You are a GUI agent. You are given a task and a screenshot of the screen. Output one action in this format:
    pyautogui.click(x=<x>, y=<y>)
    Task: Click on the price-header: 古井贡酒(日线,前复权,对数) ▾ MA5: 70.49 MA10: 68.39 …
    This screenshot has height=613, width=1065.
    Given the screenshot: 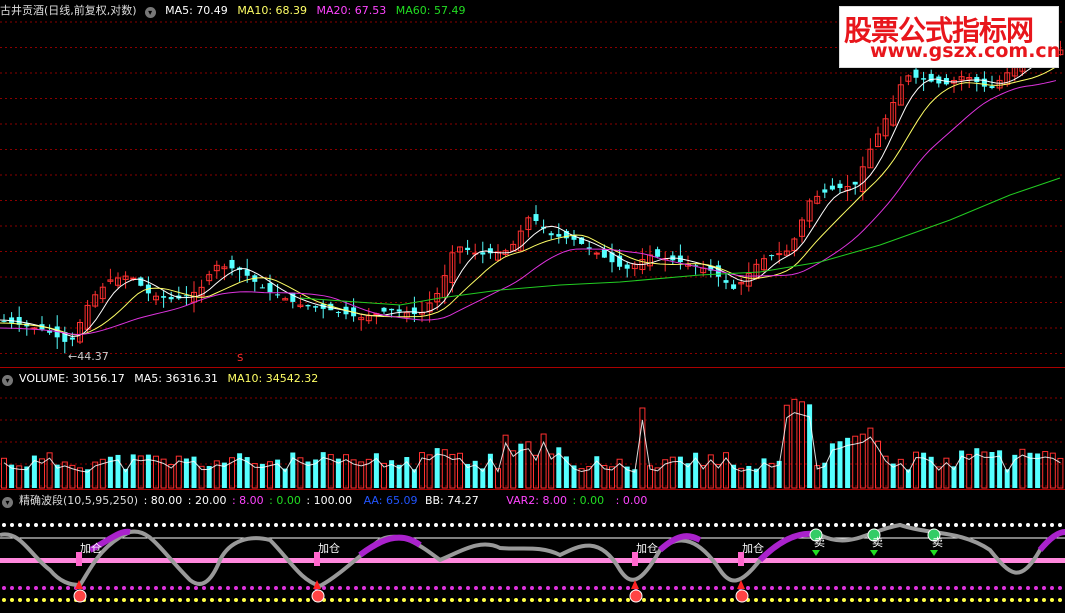 What is the action you would take?
    pyautogui.click(x=235, y=10)
    